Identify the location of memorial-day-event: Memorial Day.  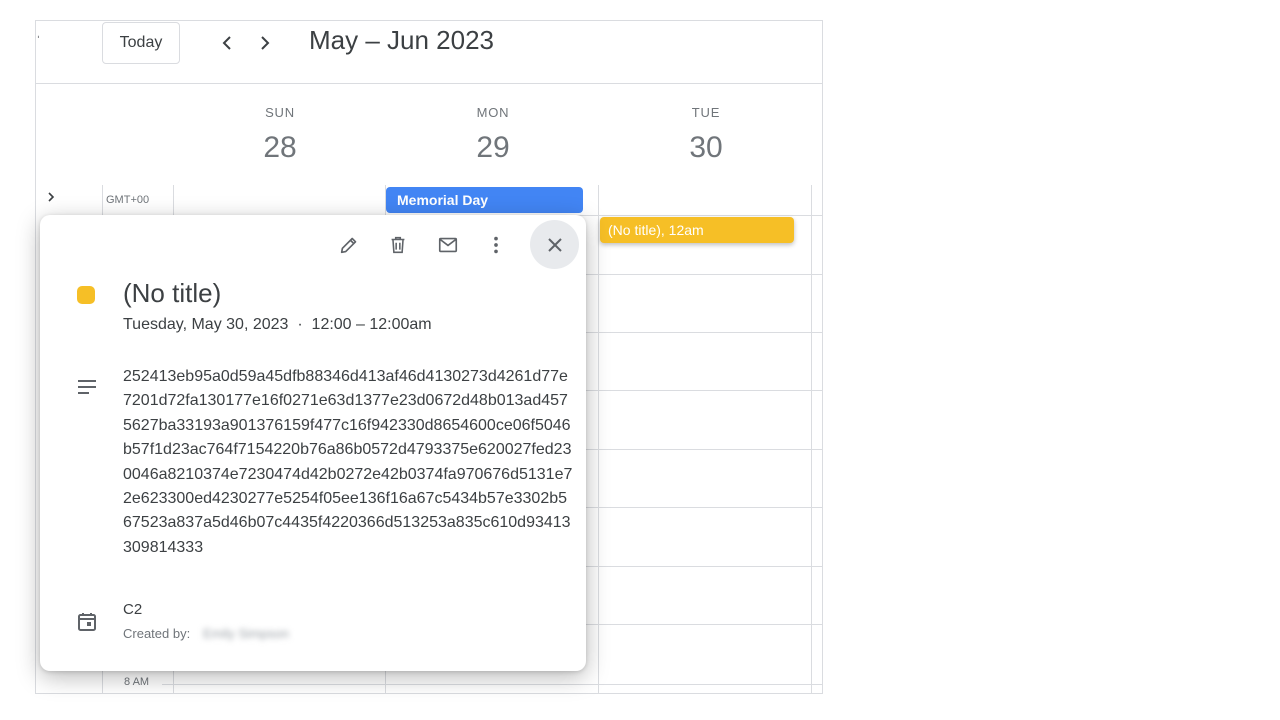
(484, 200).